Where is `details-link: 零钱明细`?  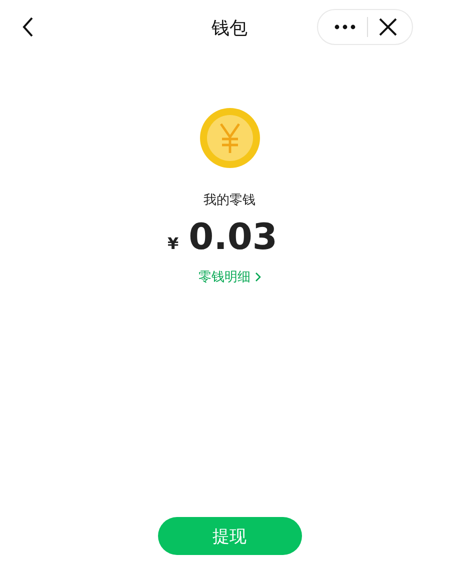 details-link: 零钱明细 is located at coordinates (229, 277).